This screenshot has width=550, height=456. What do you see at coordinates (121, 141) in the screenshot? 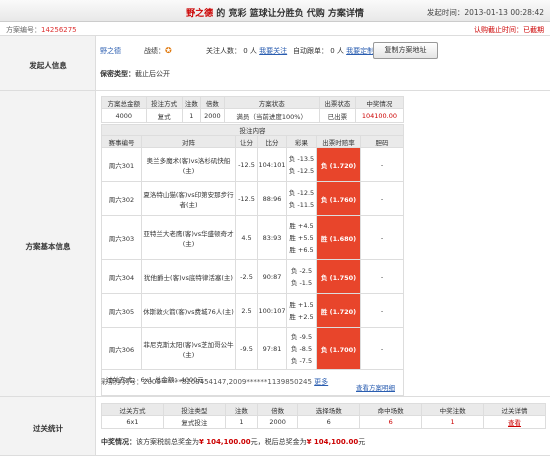
I see `col-match-no: 赛事编号` at bounding box center [121, 141].